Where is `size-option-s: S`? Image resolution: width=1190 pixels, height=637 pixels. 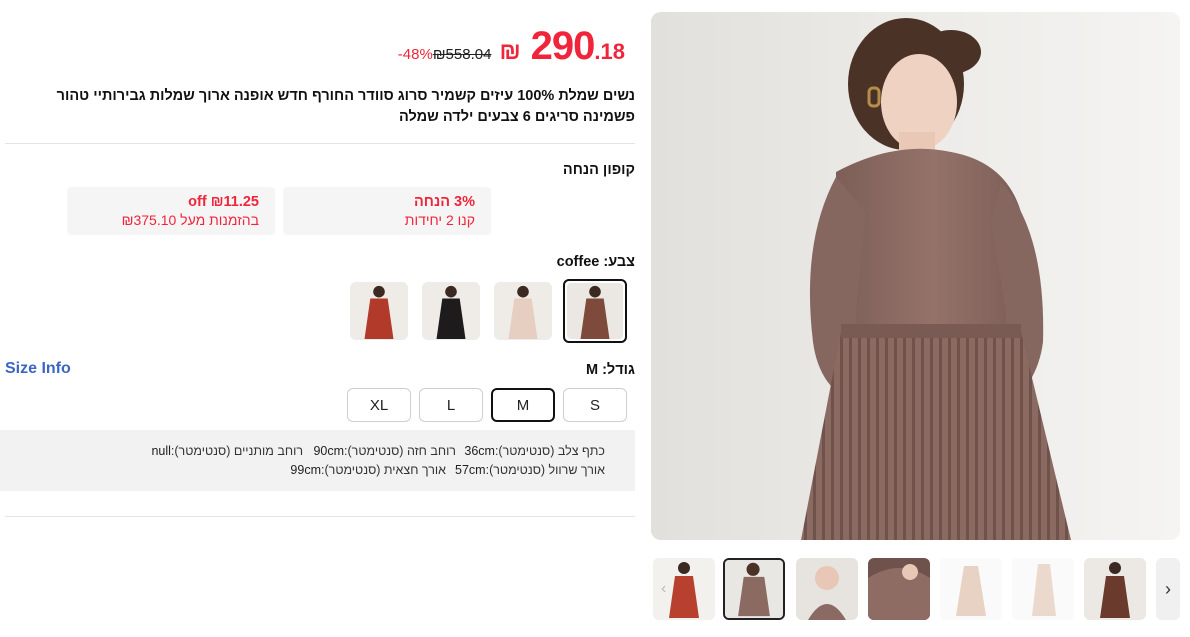 size-option-s: S is located at coordinates (595, 405).